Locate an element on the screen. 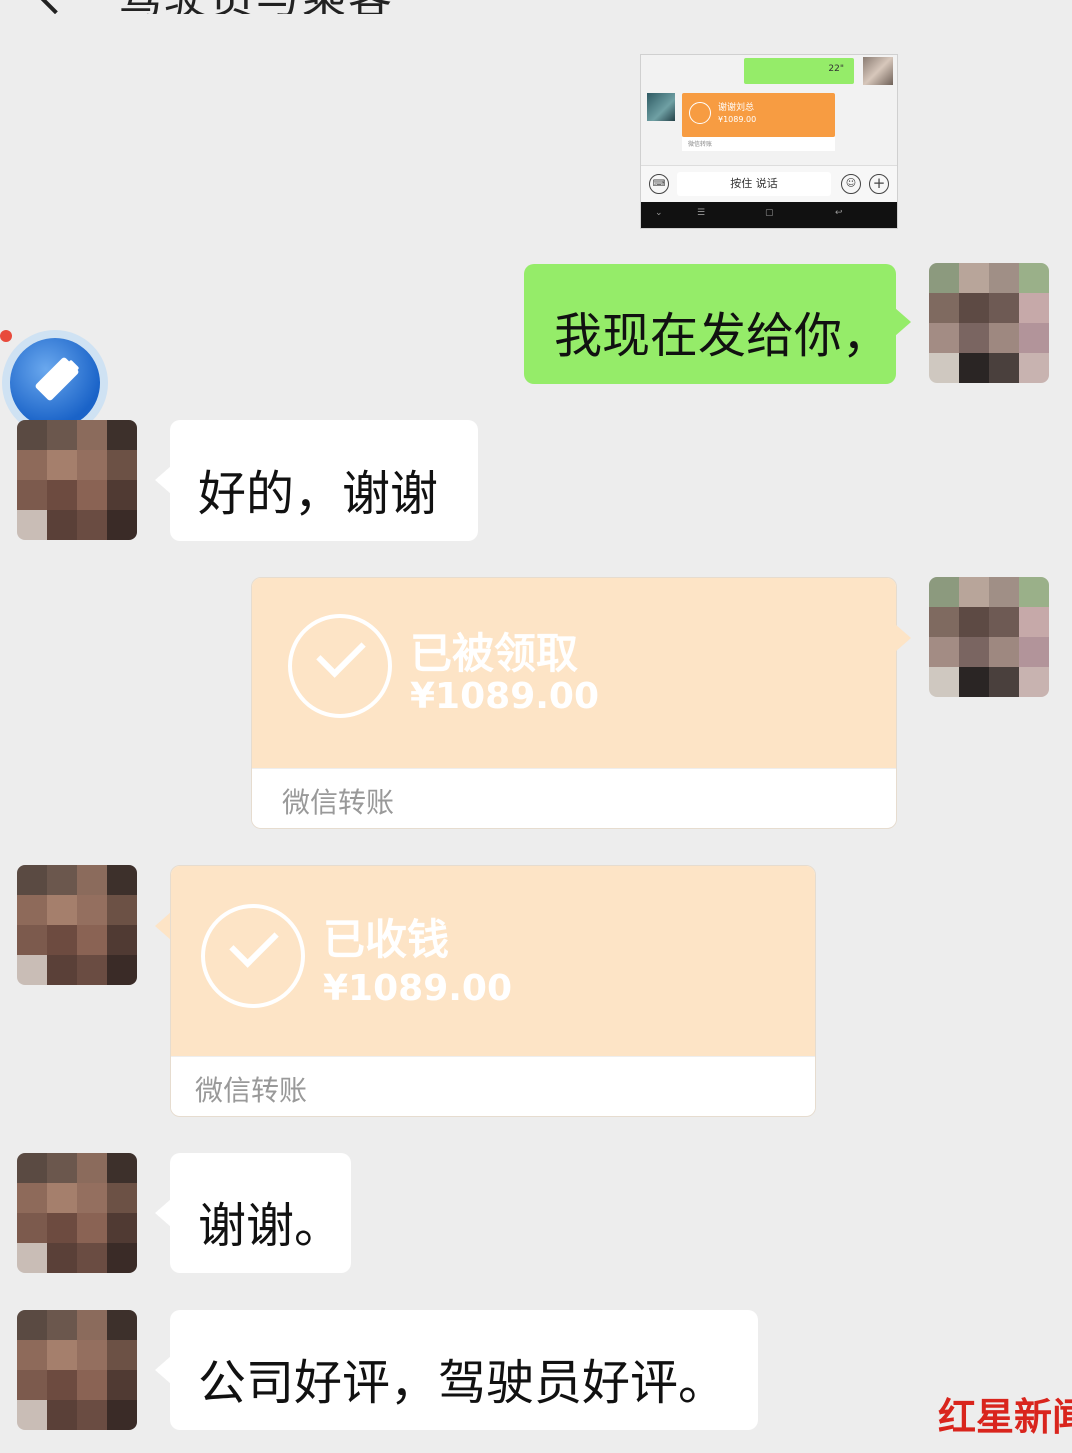 This screenshot has height=1453, width=1072. chat-header: 驾驶员与乘客 is located at coordinates (536, 7).